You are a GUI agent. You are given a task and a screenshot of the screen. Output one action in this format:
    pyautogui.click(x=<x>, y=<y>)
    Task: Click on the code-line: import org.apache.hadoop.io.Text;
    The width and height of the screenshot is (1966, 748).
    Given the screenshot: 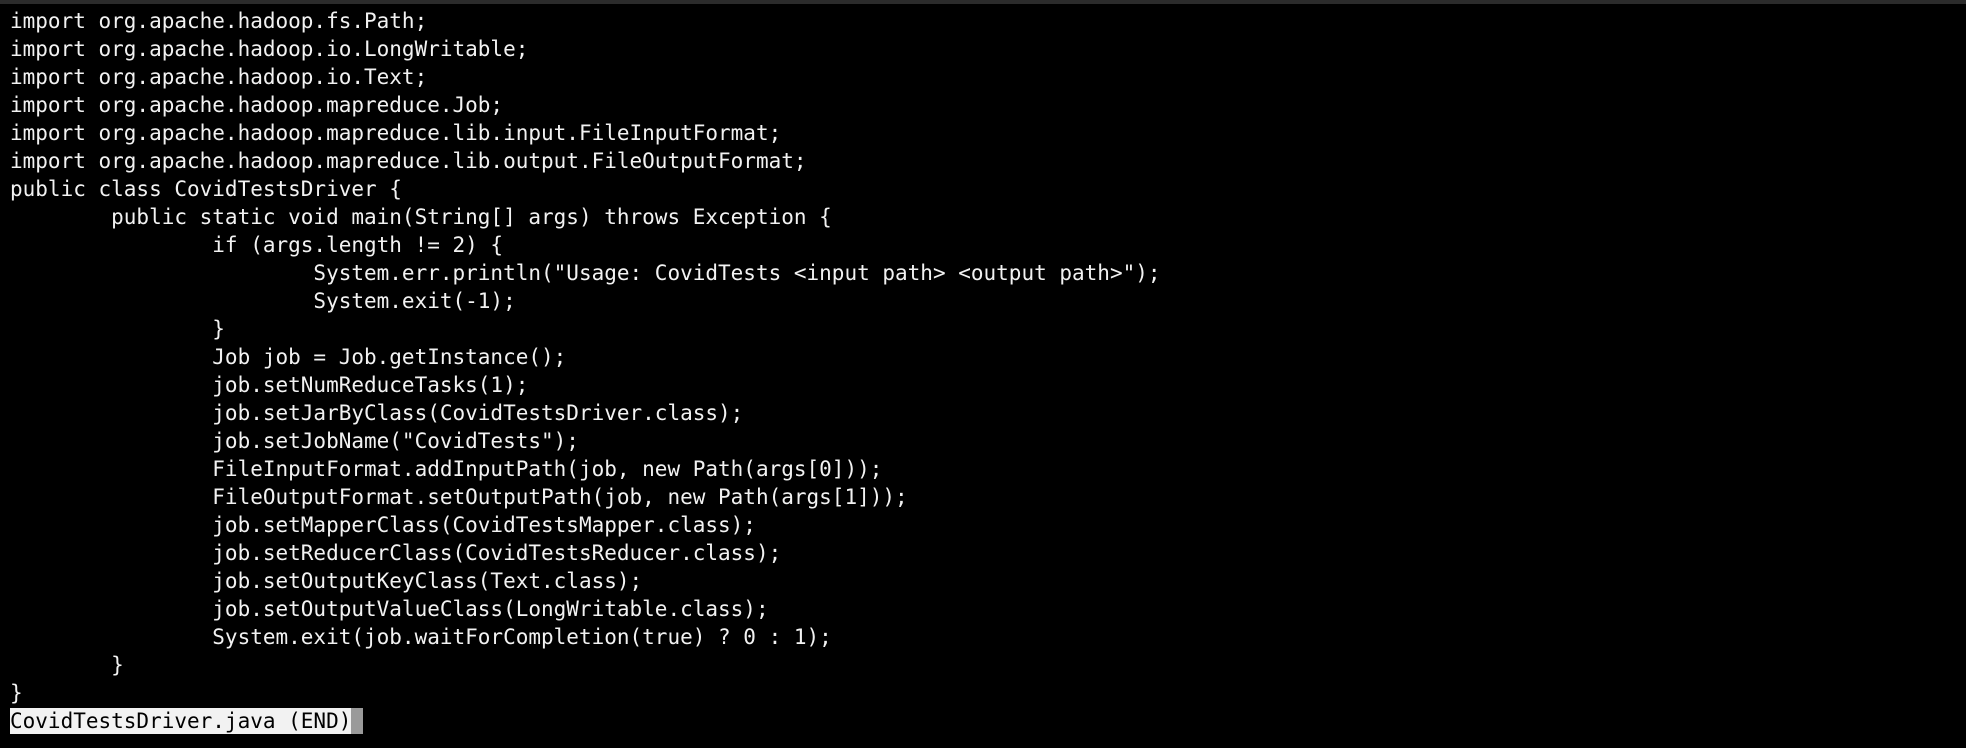 What is the action you would take?
    pyautogui.click(x=219, y=77)
    